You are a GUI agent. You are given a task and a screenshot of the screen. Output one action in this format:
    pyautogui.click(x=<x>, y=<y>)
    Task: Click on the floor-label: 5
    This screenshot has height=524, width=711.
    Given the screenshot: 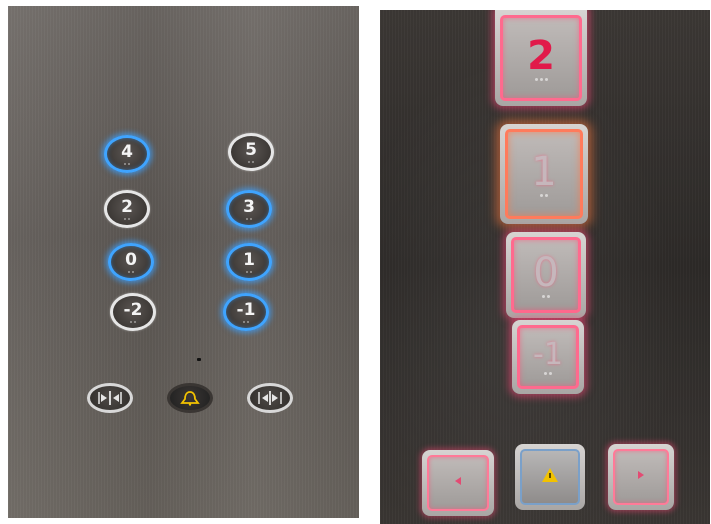 What is the action you would take?
    pyautogui.click(x=251, y=149)
    